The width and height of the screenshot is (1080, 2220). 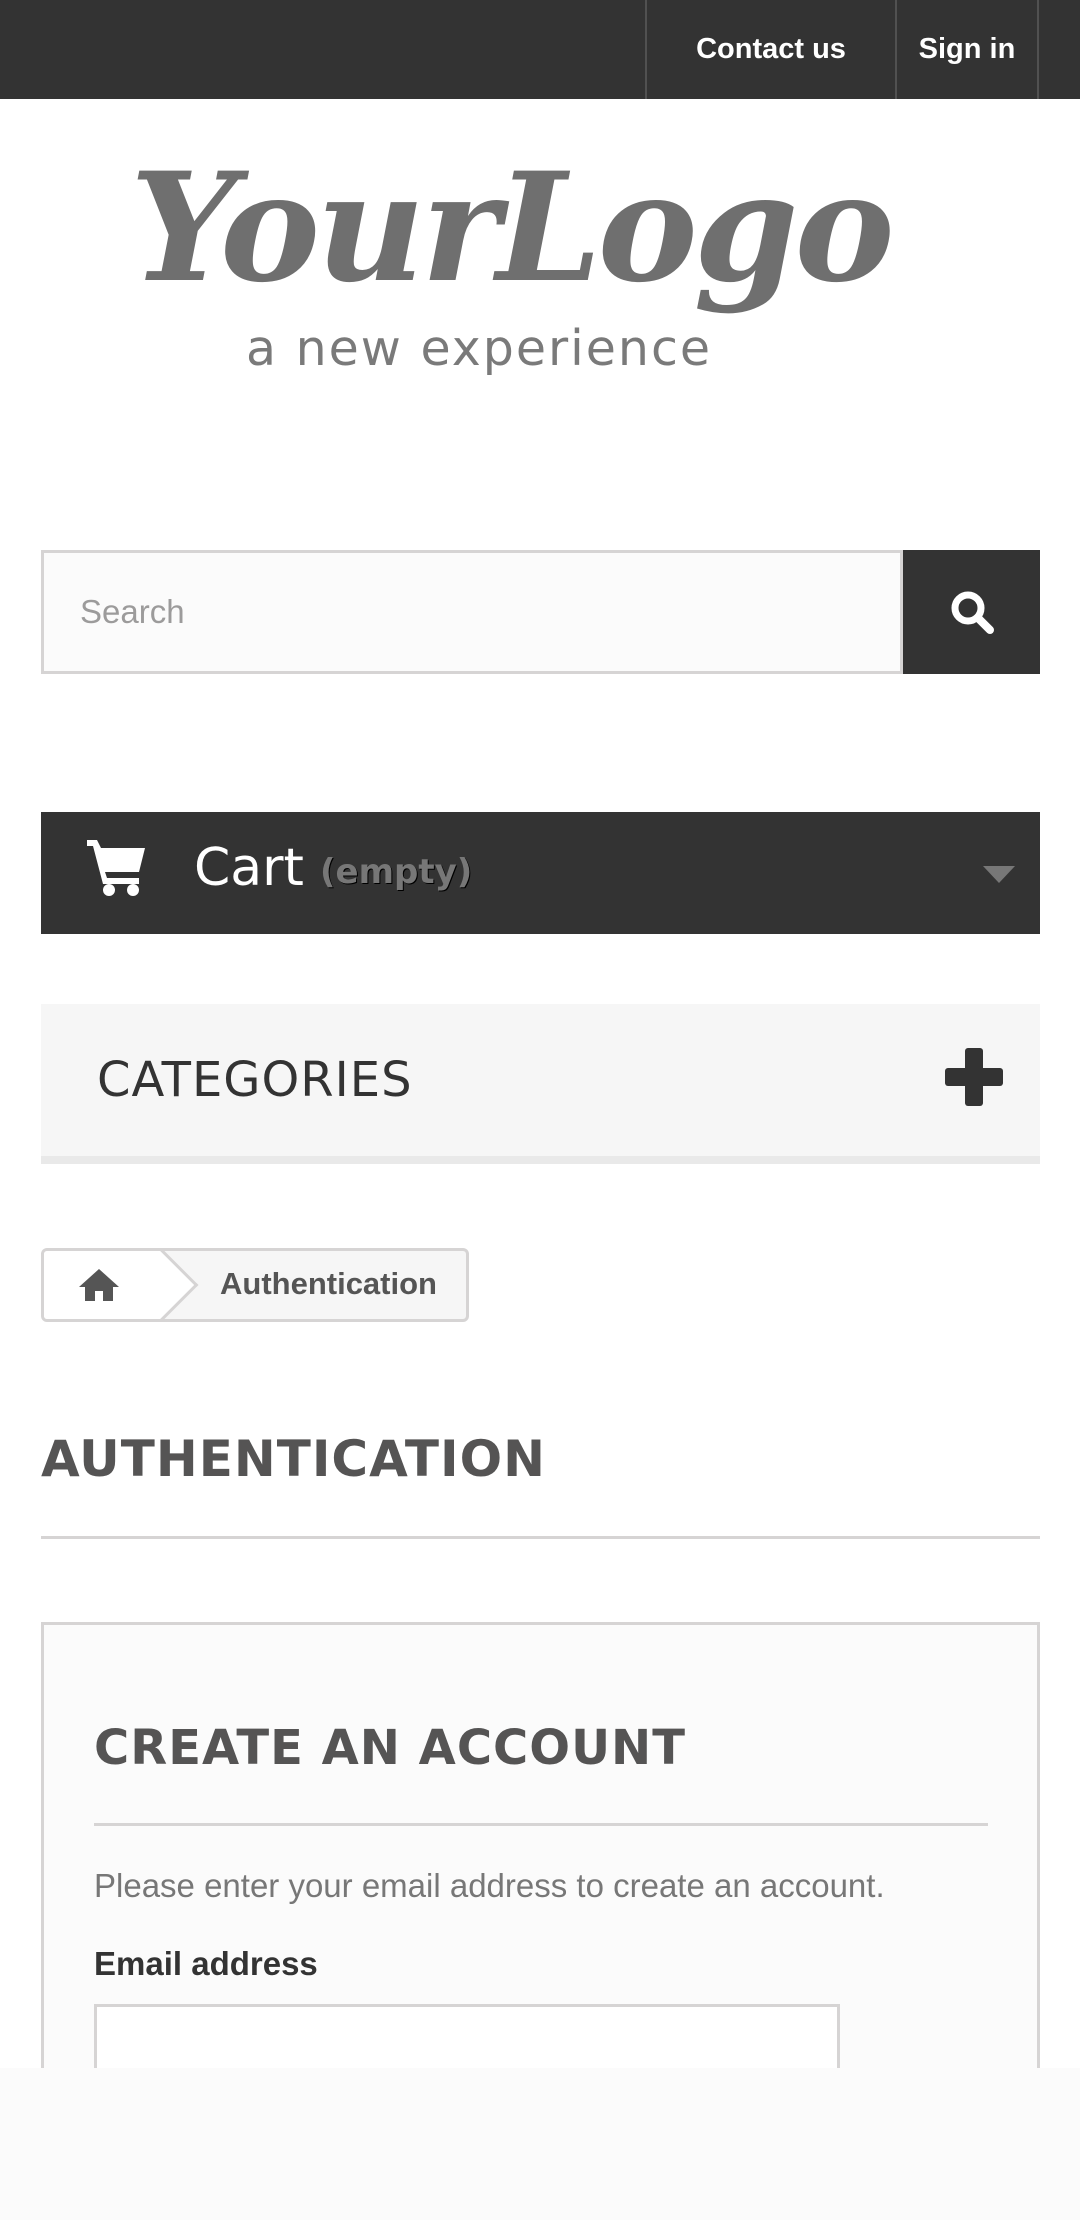 What do you see at coordinates (967, 49) in the screenshot?
I see `sign-in-link: Sign in` at bounding box center [967, 49].